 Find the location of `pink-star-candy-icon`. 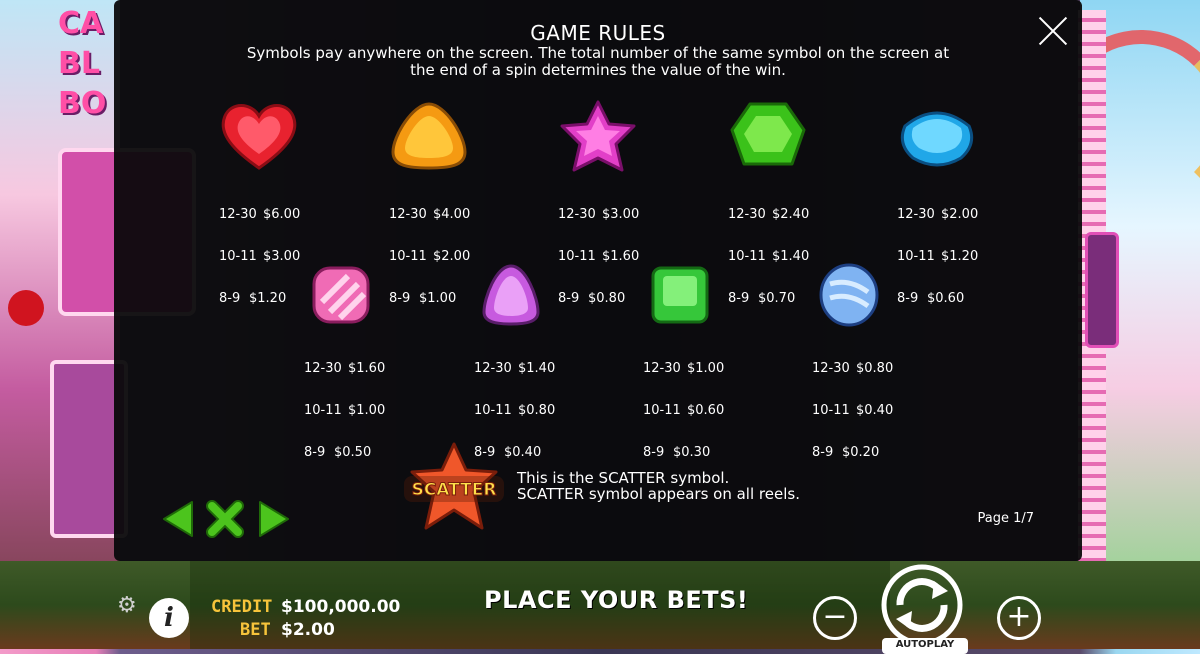

pink-star-candy-icon is located at coordinates (598, 136).